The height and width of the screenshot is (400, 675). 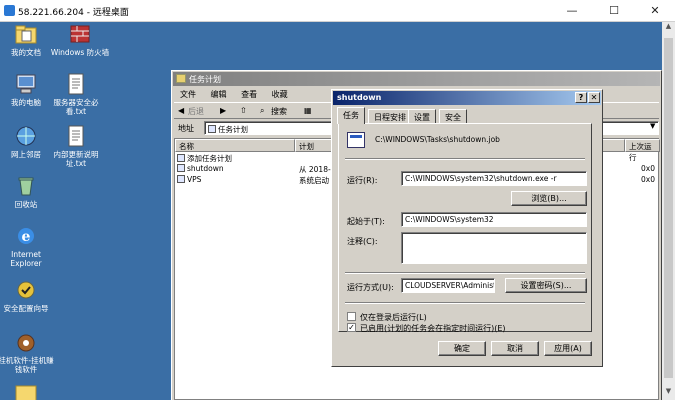 I want to click on desktop-icon-security-txt: 服务器安全必看.txt, so click(x=76, y=94).